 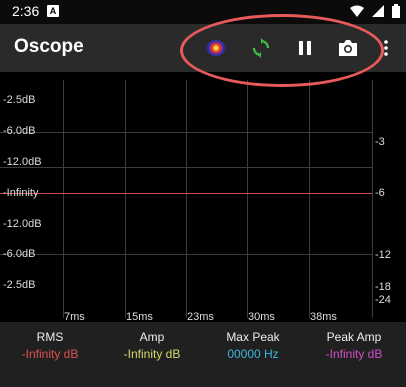 I want to click on status-time: 2:36, so click(x=26, y=11).